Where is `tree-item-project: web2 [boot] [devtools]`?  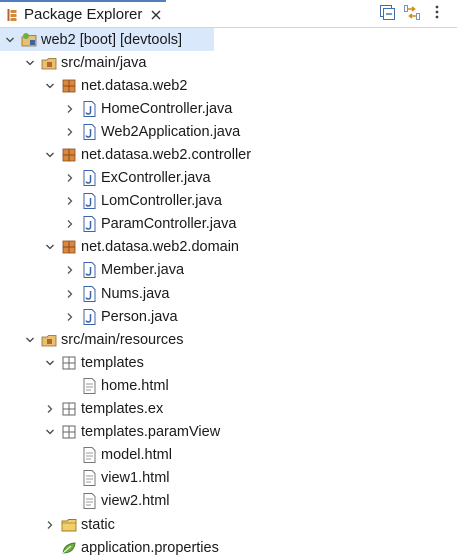 tree-item-project: web2 [boot] [devtools] is located at coordinates (107, 40).